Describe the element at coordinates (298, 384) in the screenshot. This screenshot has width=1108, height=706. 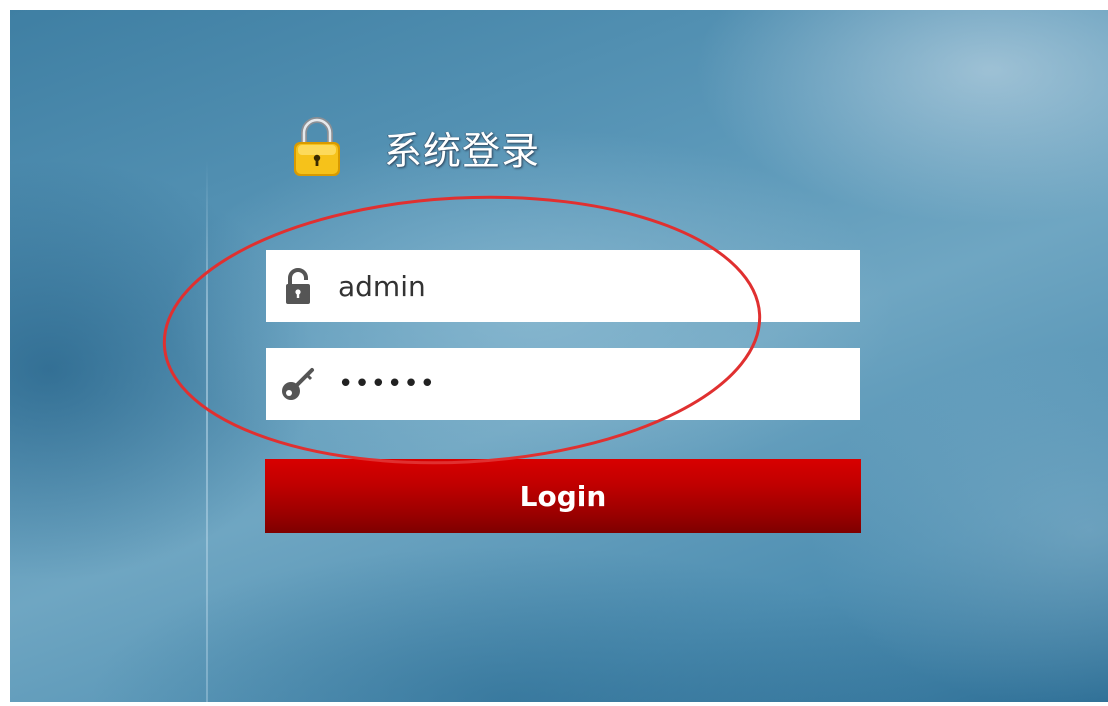
I see `key-icon` at that location.